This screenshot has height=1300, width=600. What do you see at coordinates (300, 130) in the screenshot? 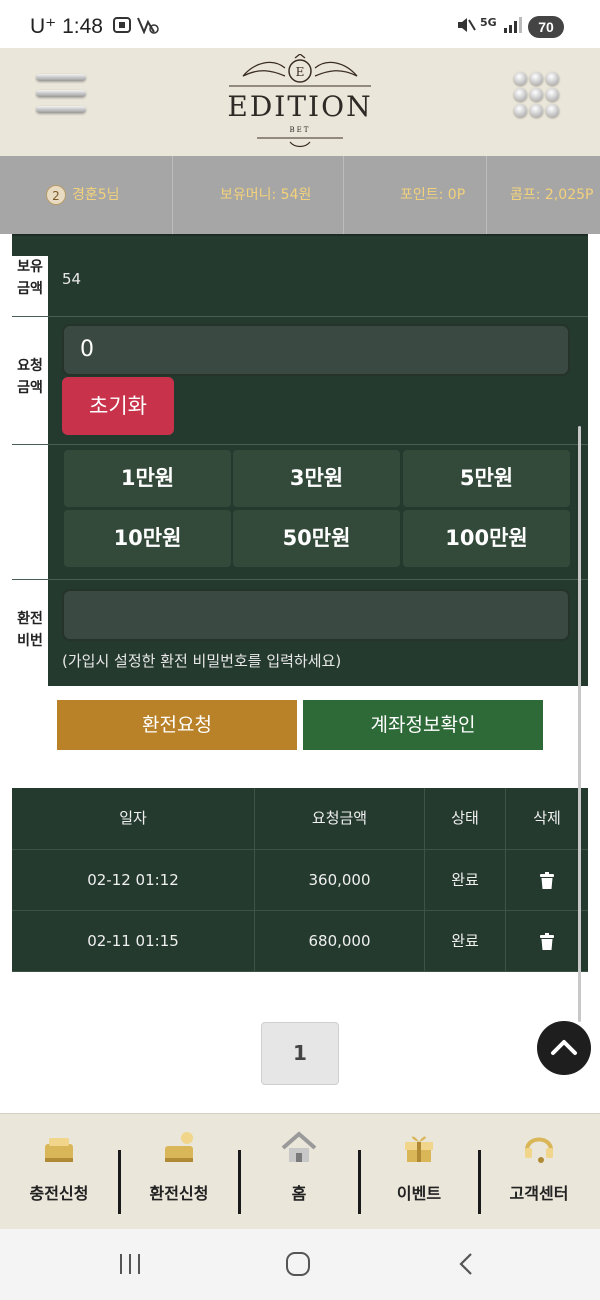
I see `logo-sub-text: BET` at bounding box center [300, 130].